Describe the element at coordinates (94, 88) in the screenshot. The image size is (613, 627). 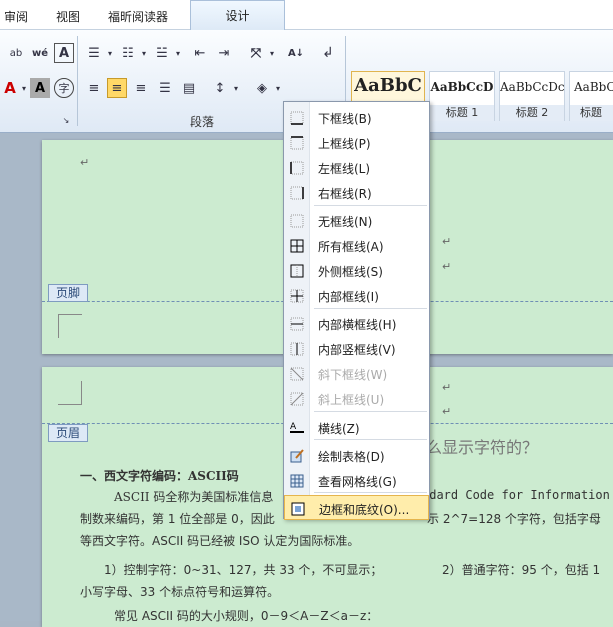
I see `align-left-icon: ≡` at that location.